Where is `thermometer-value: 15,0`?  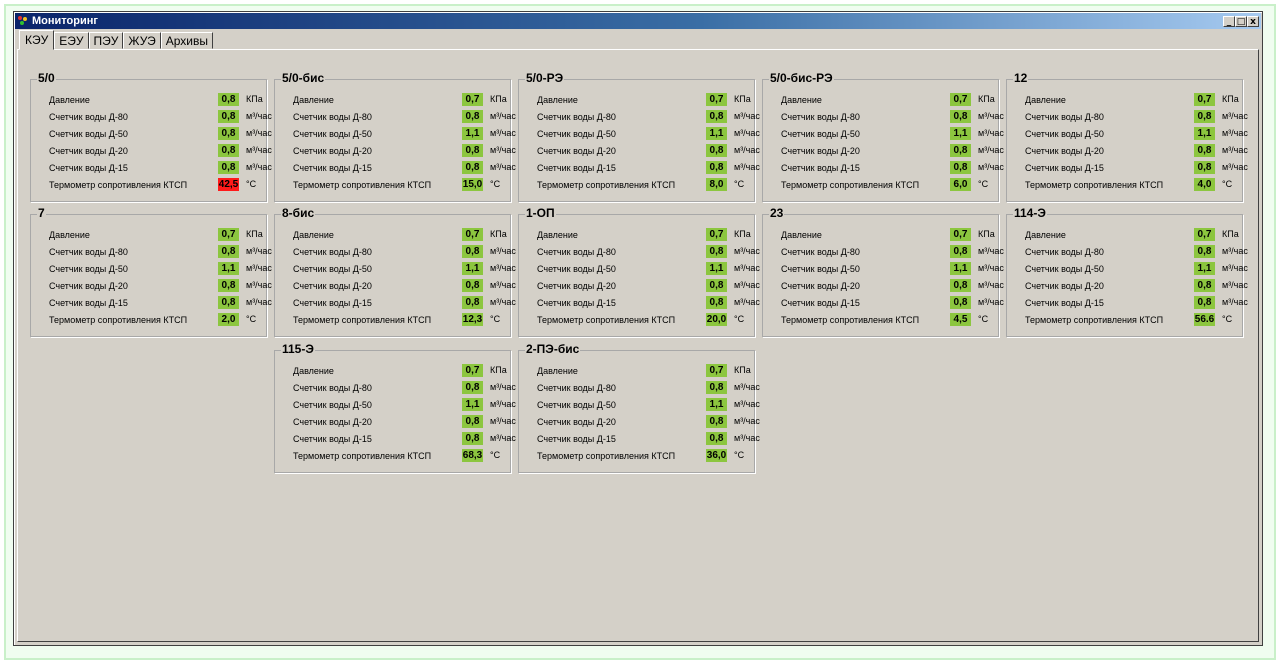
thermometer-value: 15,0 is located at coordinates (472, 184).